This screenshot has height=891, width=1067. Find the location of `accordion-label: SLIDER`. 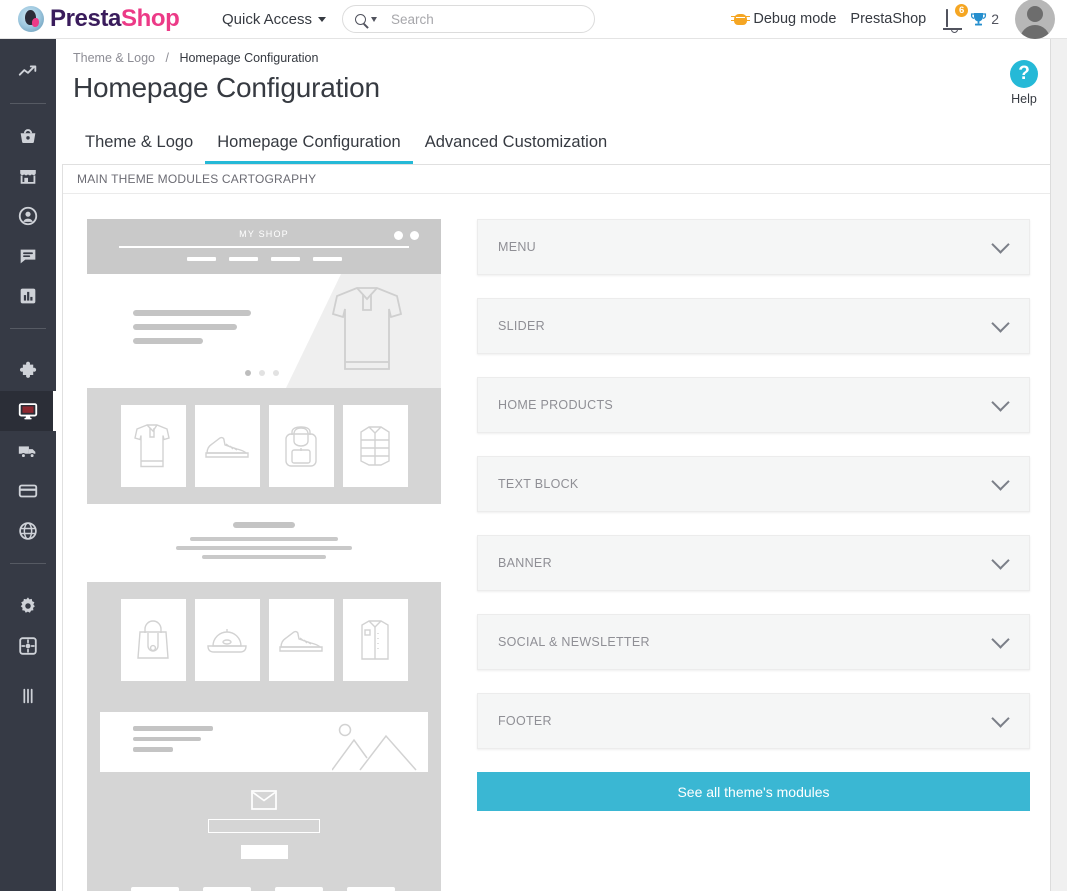

accordion-label: SLIDER is located at coordinates (521, 326).